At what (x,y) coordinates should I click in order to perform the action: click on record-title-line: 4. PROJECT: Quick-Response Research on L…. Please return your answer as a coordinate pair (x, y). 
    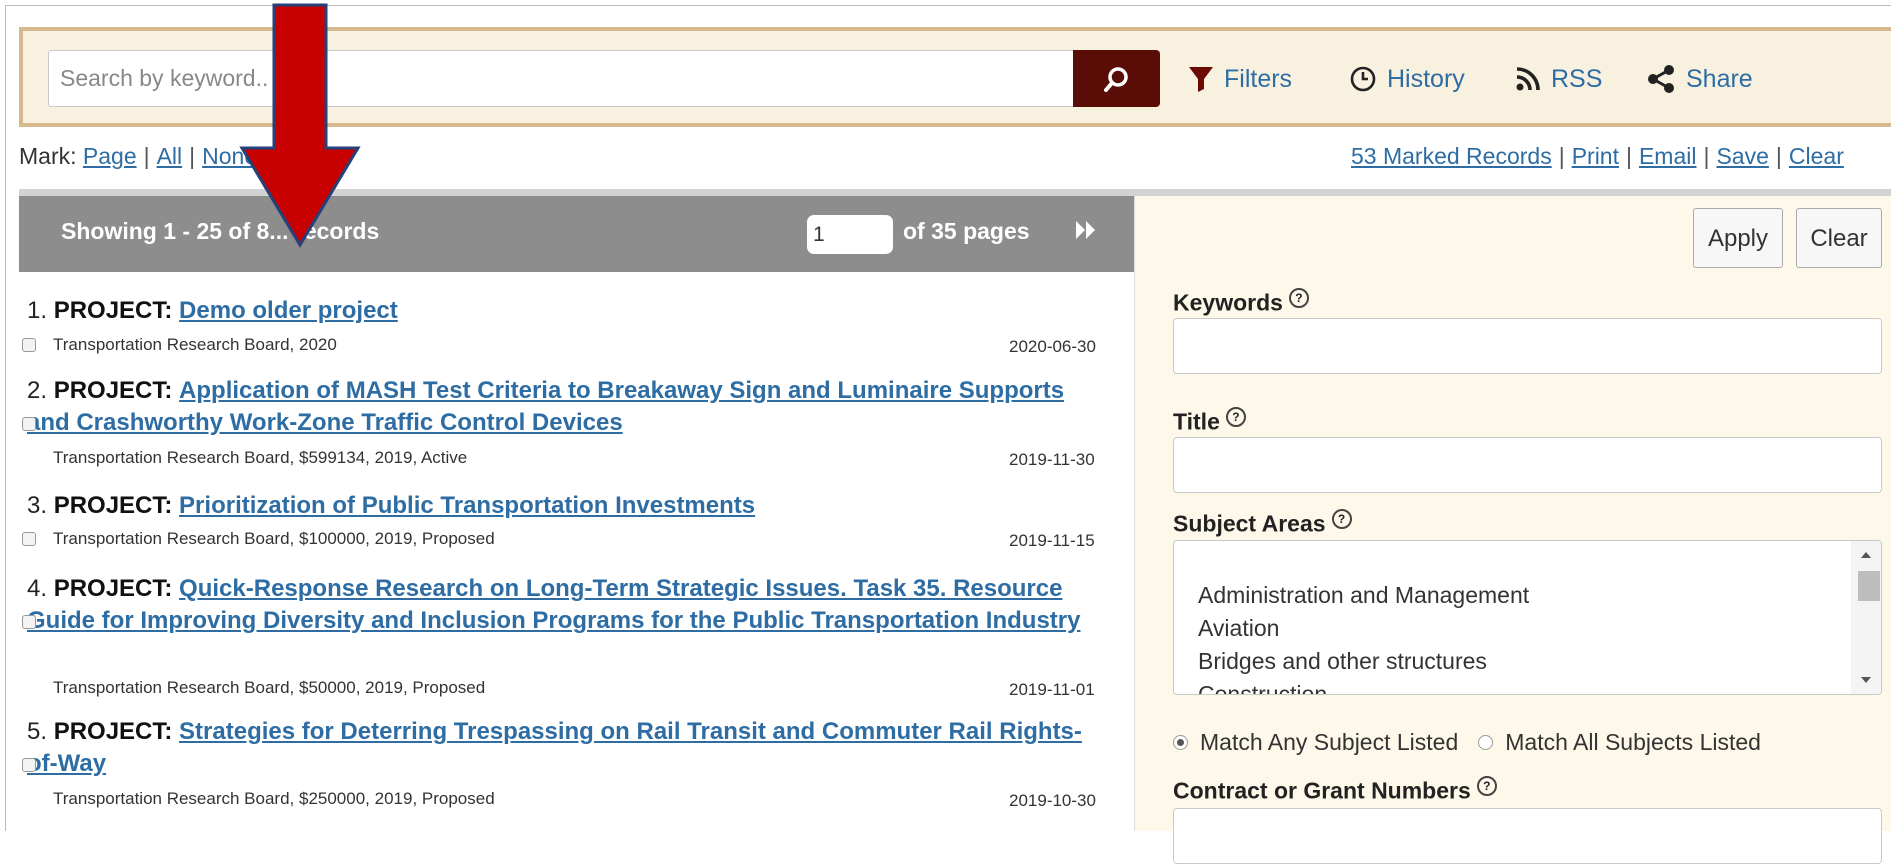
    Looking at the image, I should click on (562, 605).